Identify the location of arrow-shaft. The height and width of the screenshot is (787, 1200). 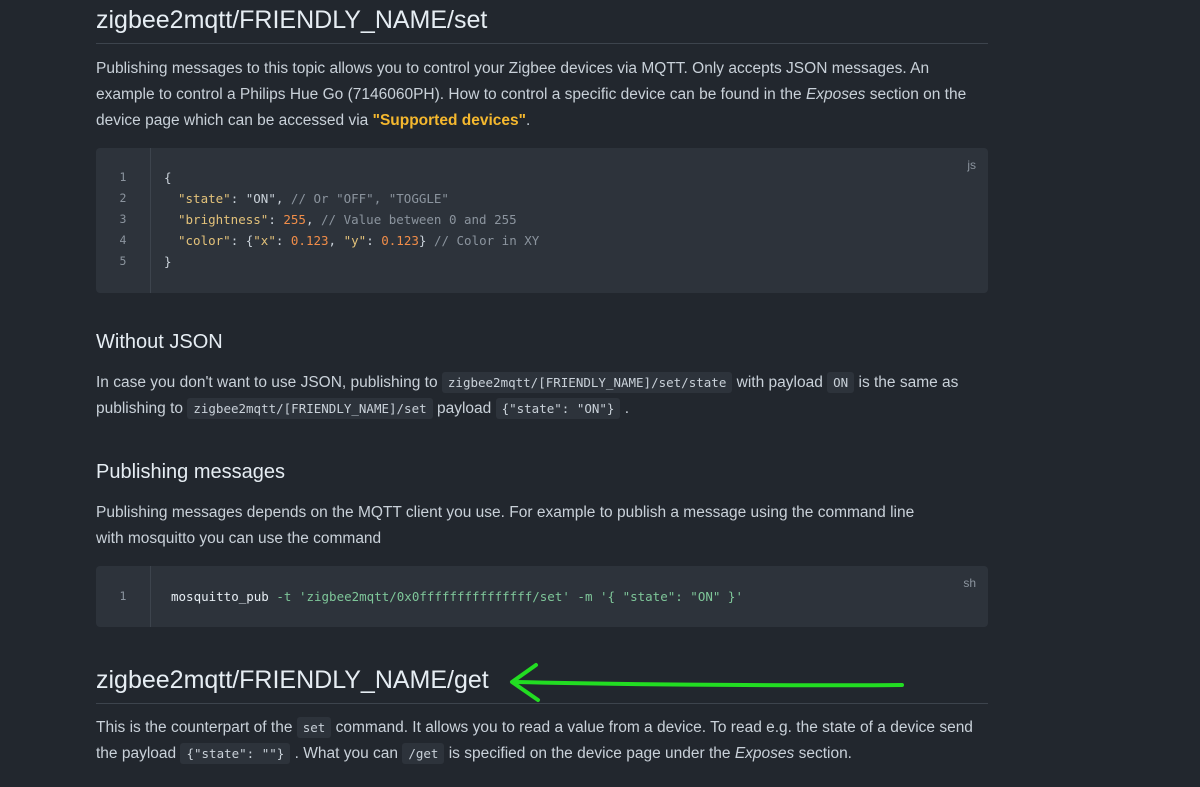
(709, 684).